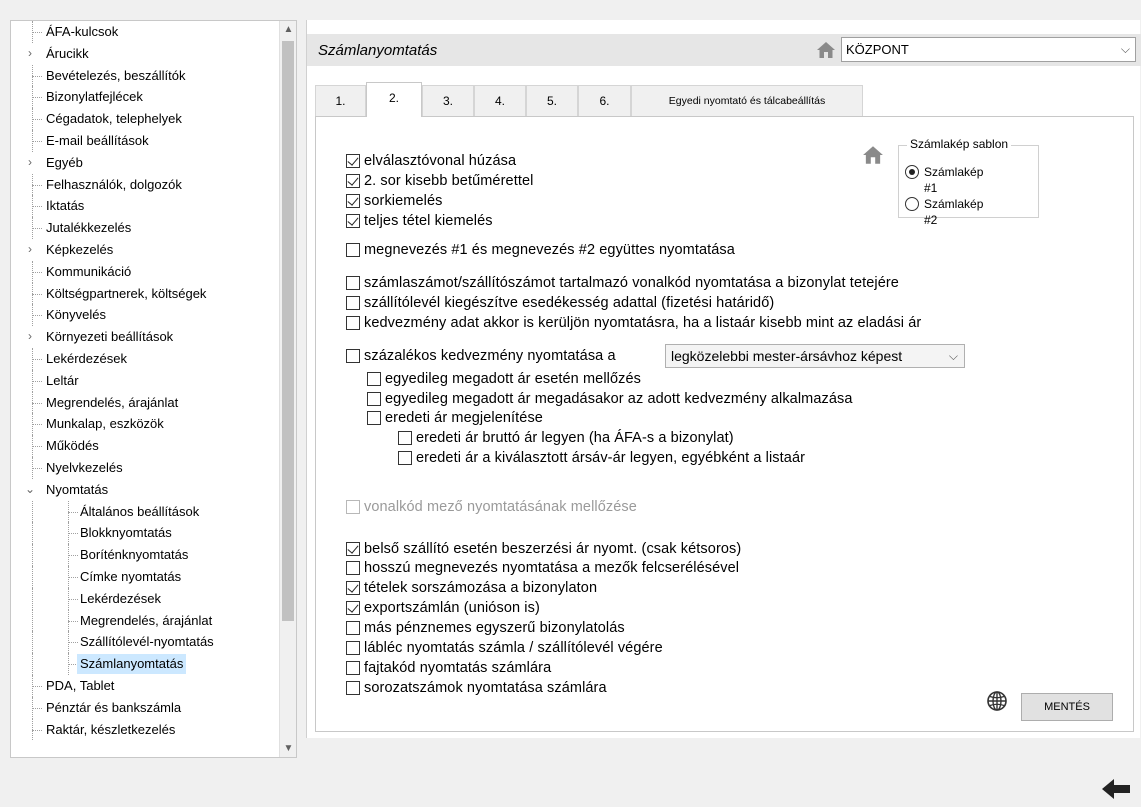 This screenshot has width=1141, height=807. I want to click on tree-item: ⌄ Nyomtatás, so click(145, 489).